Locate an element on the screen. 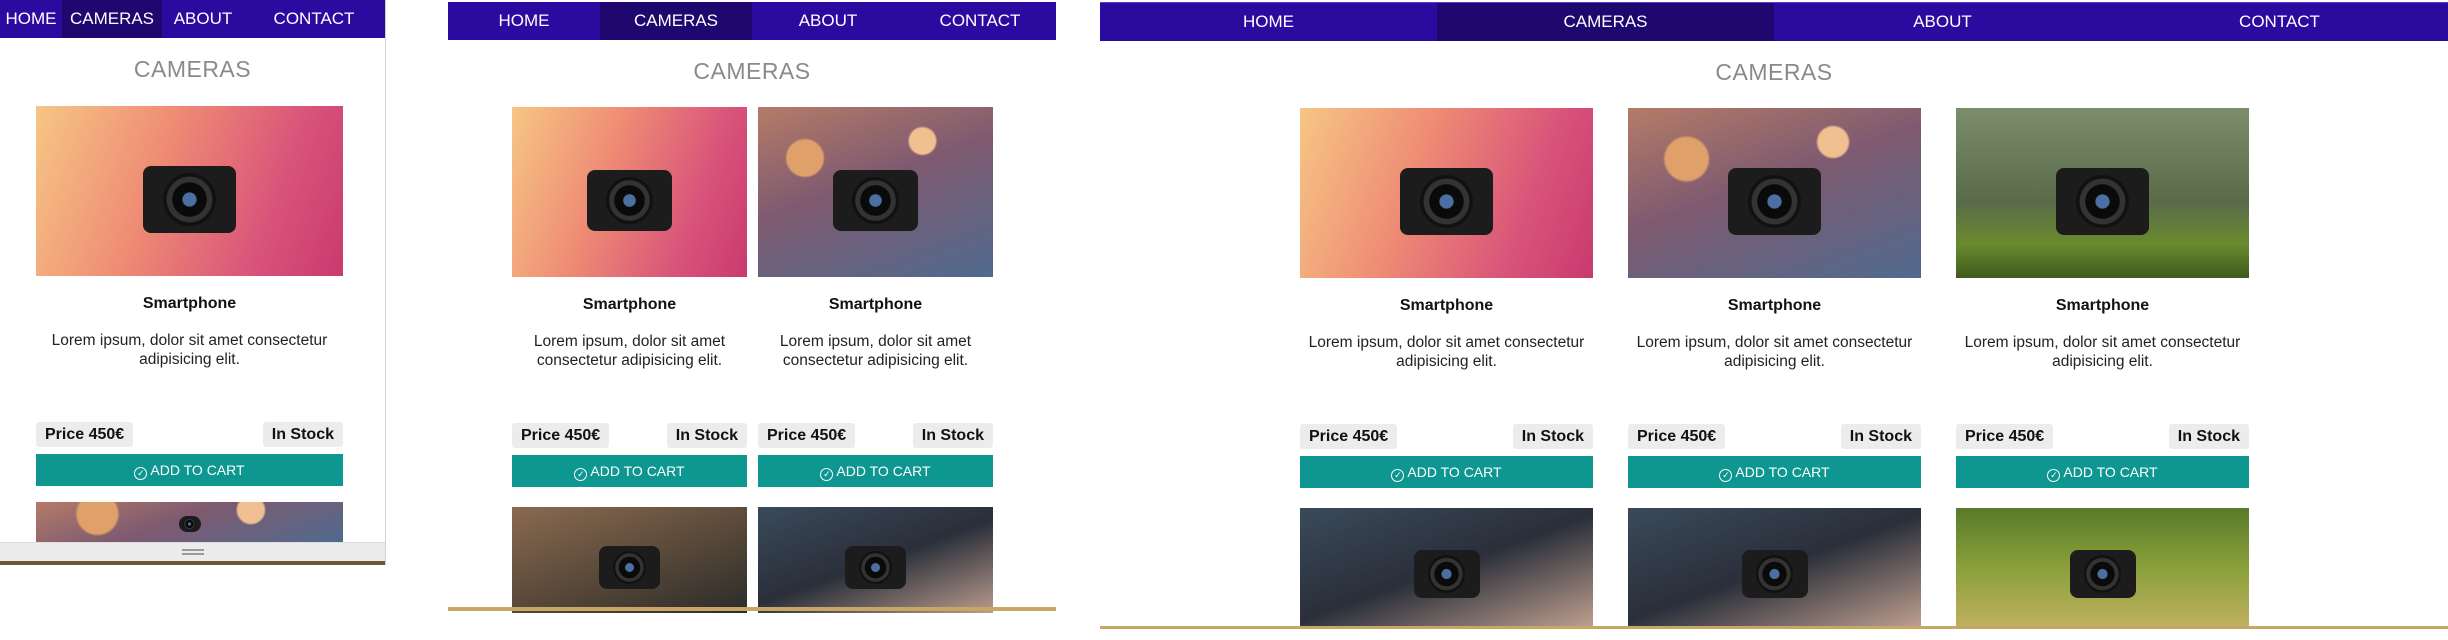 Image resolution: width=2448 pixels, height=640 pixels. resize-handle is located at coordinates (192, 551).